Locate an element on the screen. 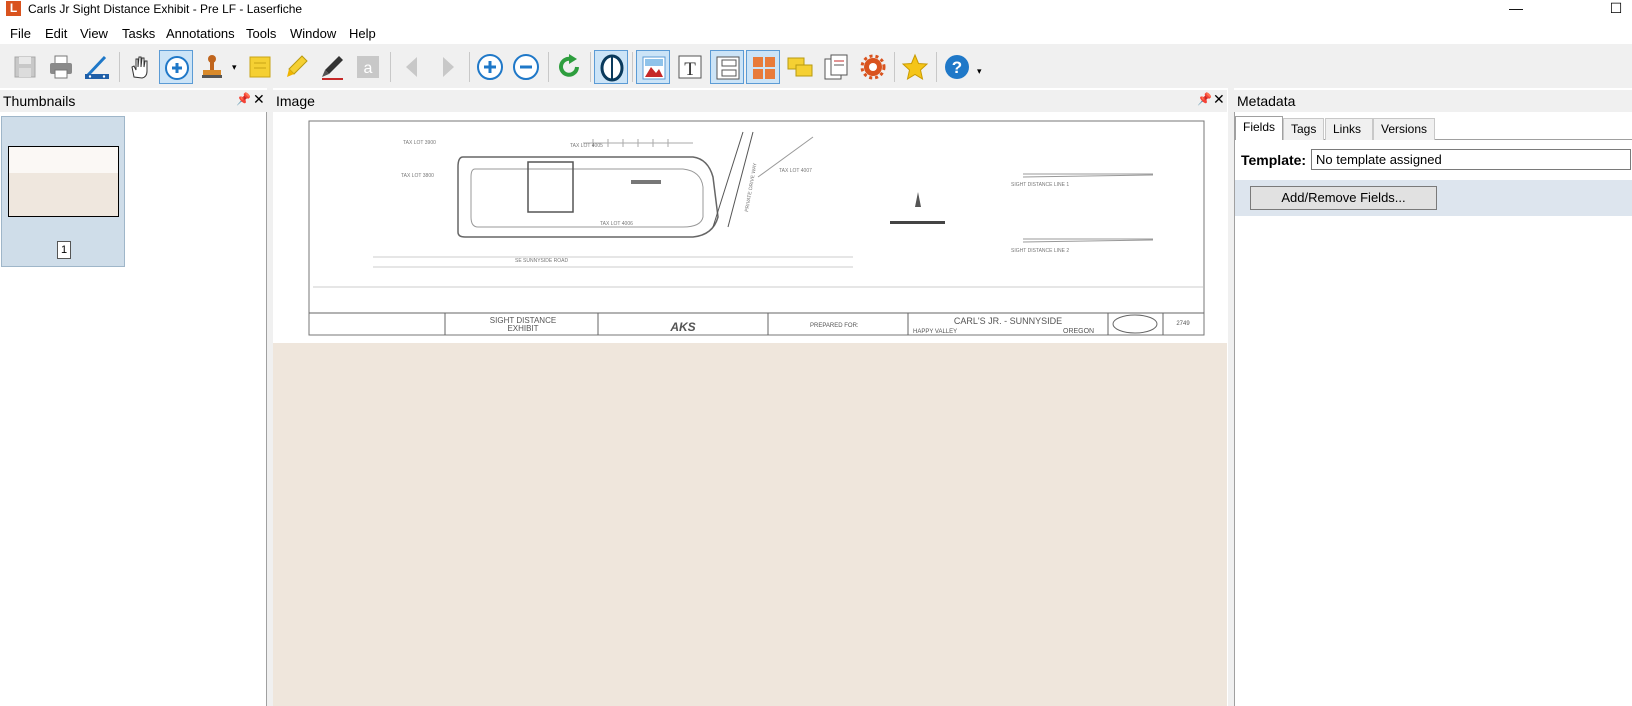  toolbar: ▾ a T ? ▾ is located at coordinates (816, 66).